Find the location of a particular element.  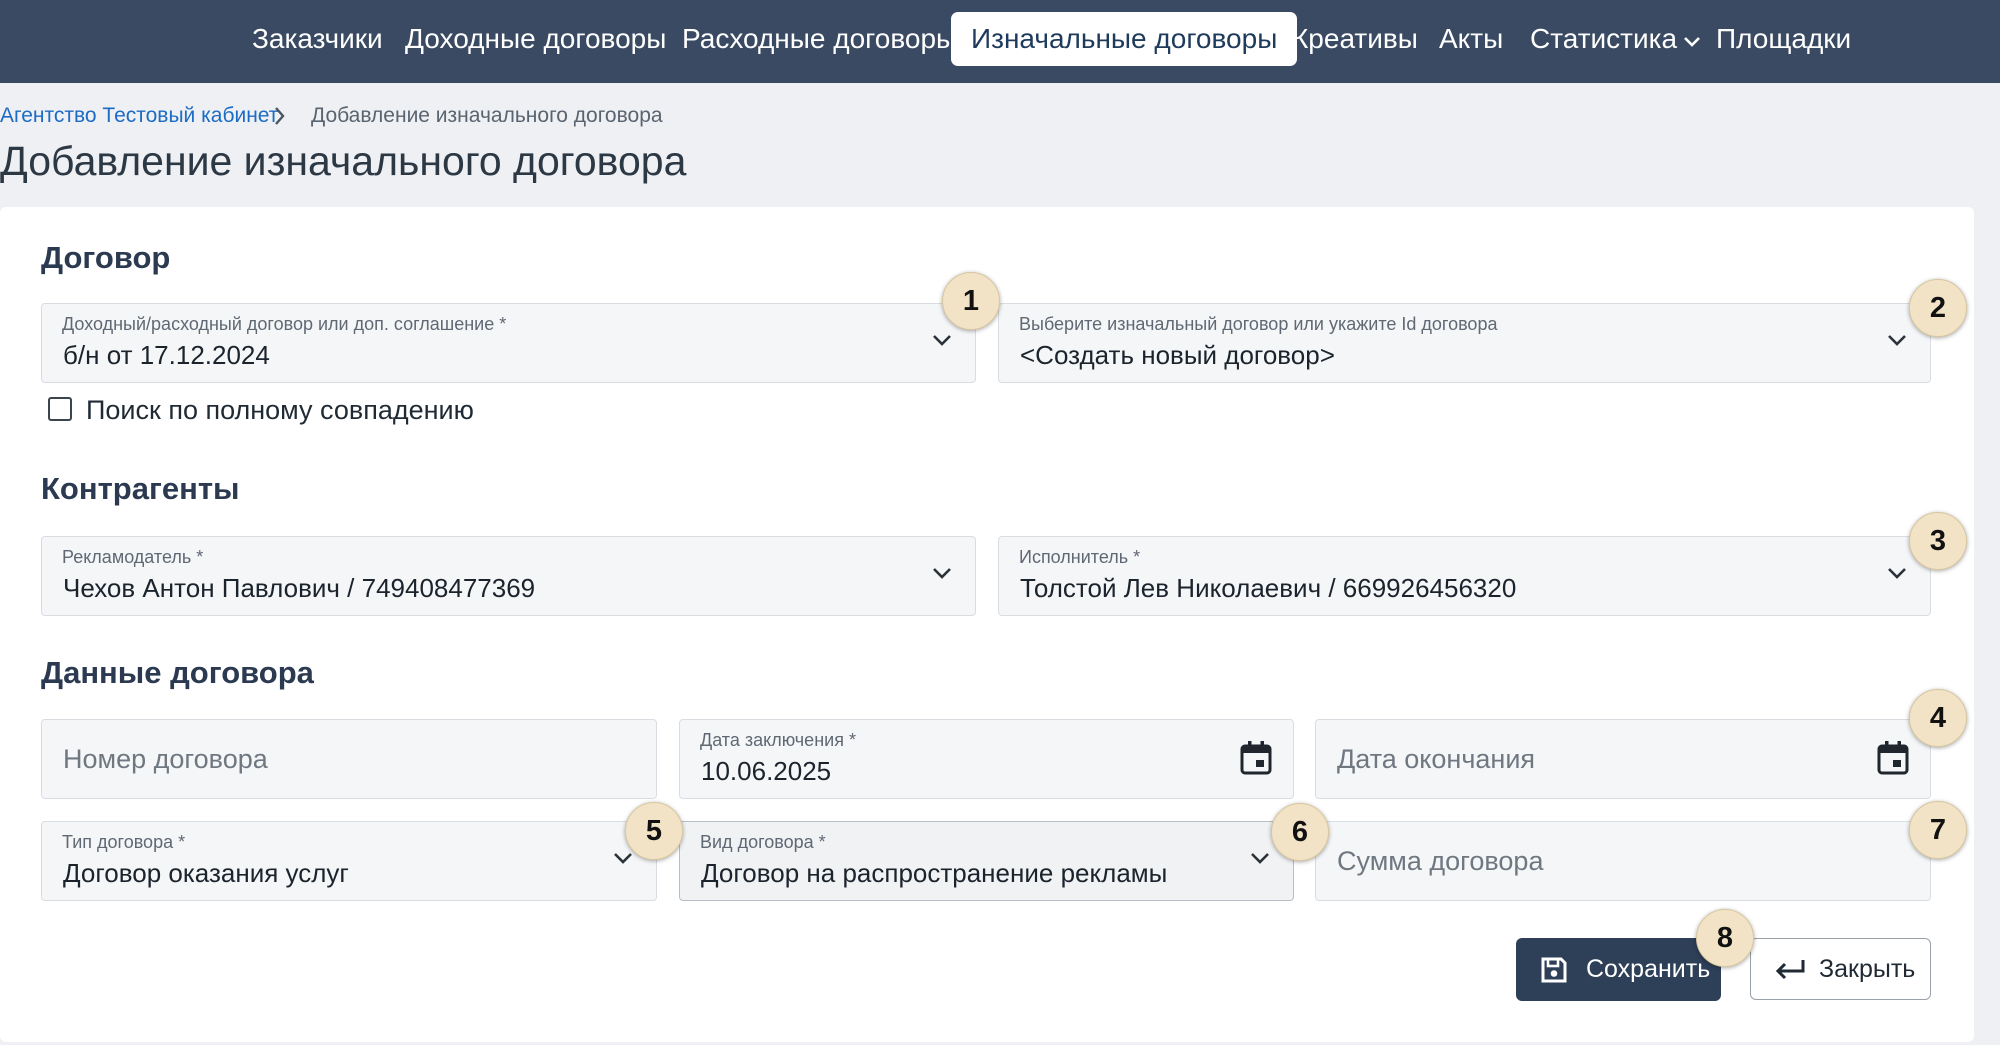

executor-label: Исполнитель * is located at coordinates (1080, 557).